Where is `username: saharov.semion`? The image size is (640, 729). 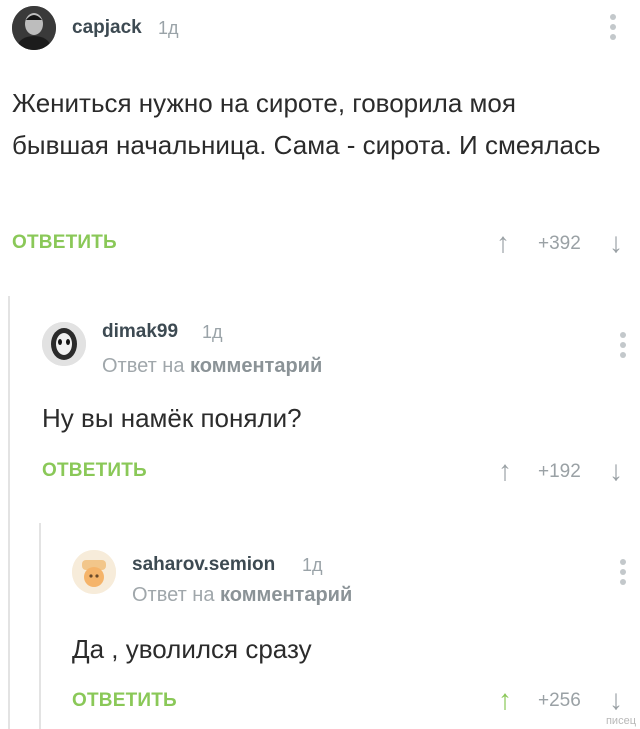 username: saharov.semion is located at coordinates (203, 565).